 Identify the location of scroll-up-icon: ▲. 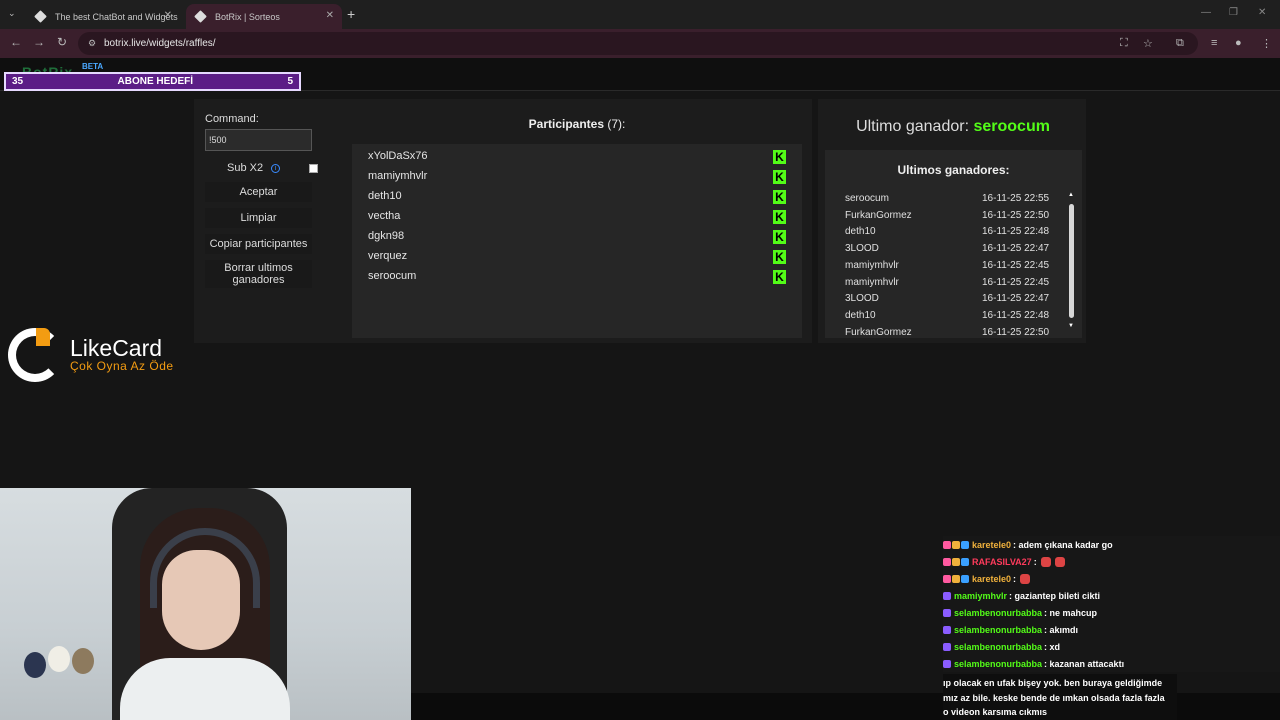
(1071, 195).